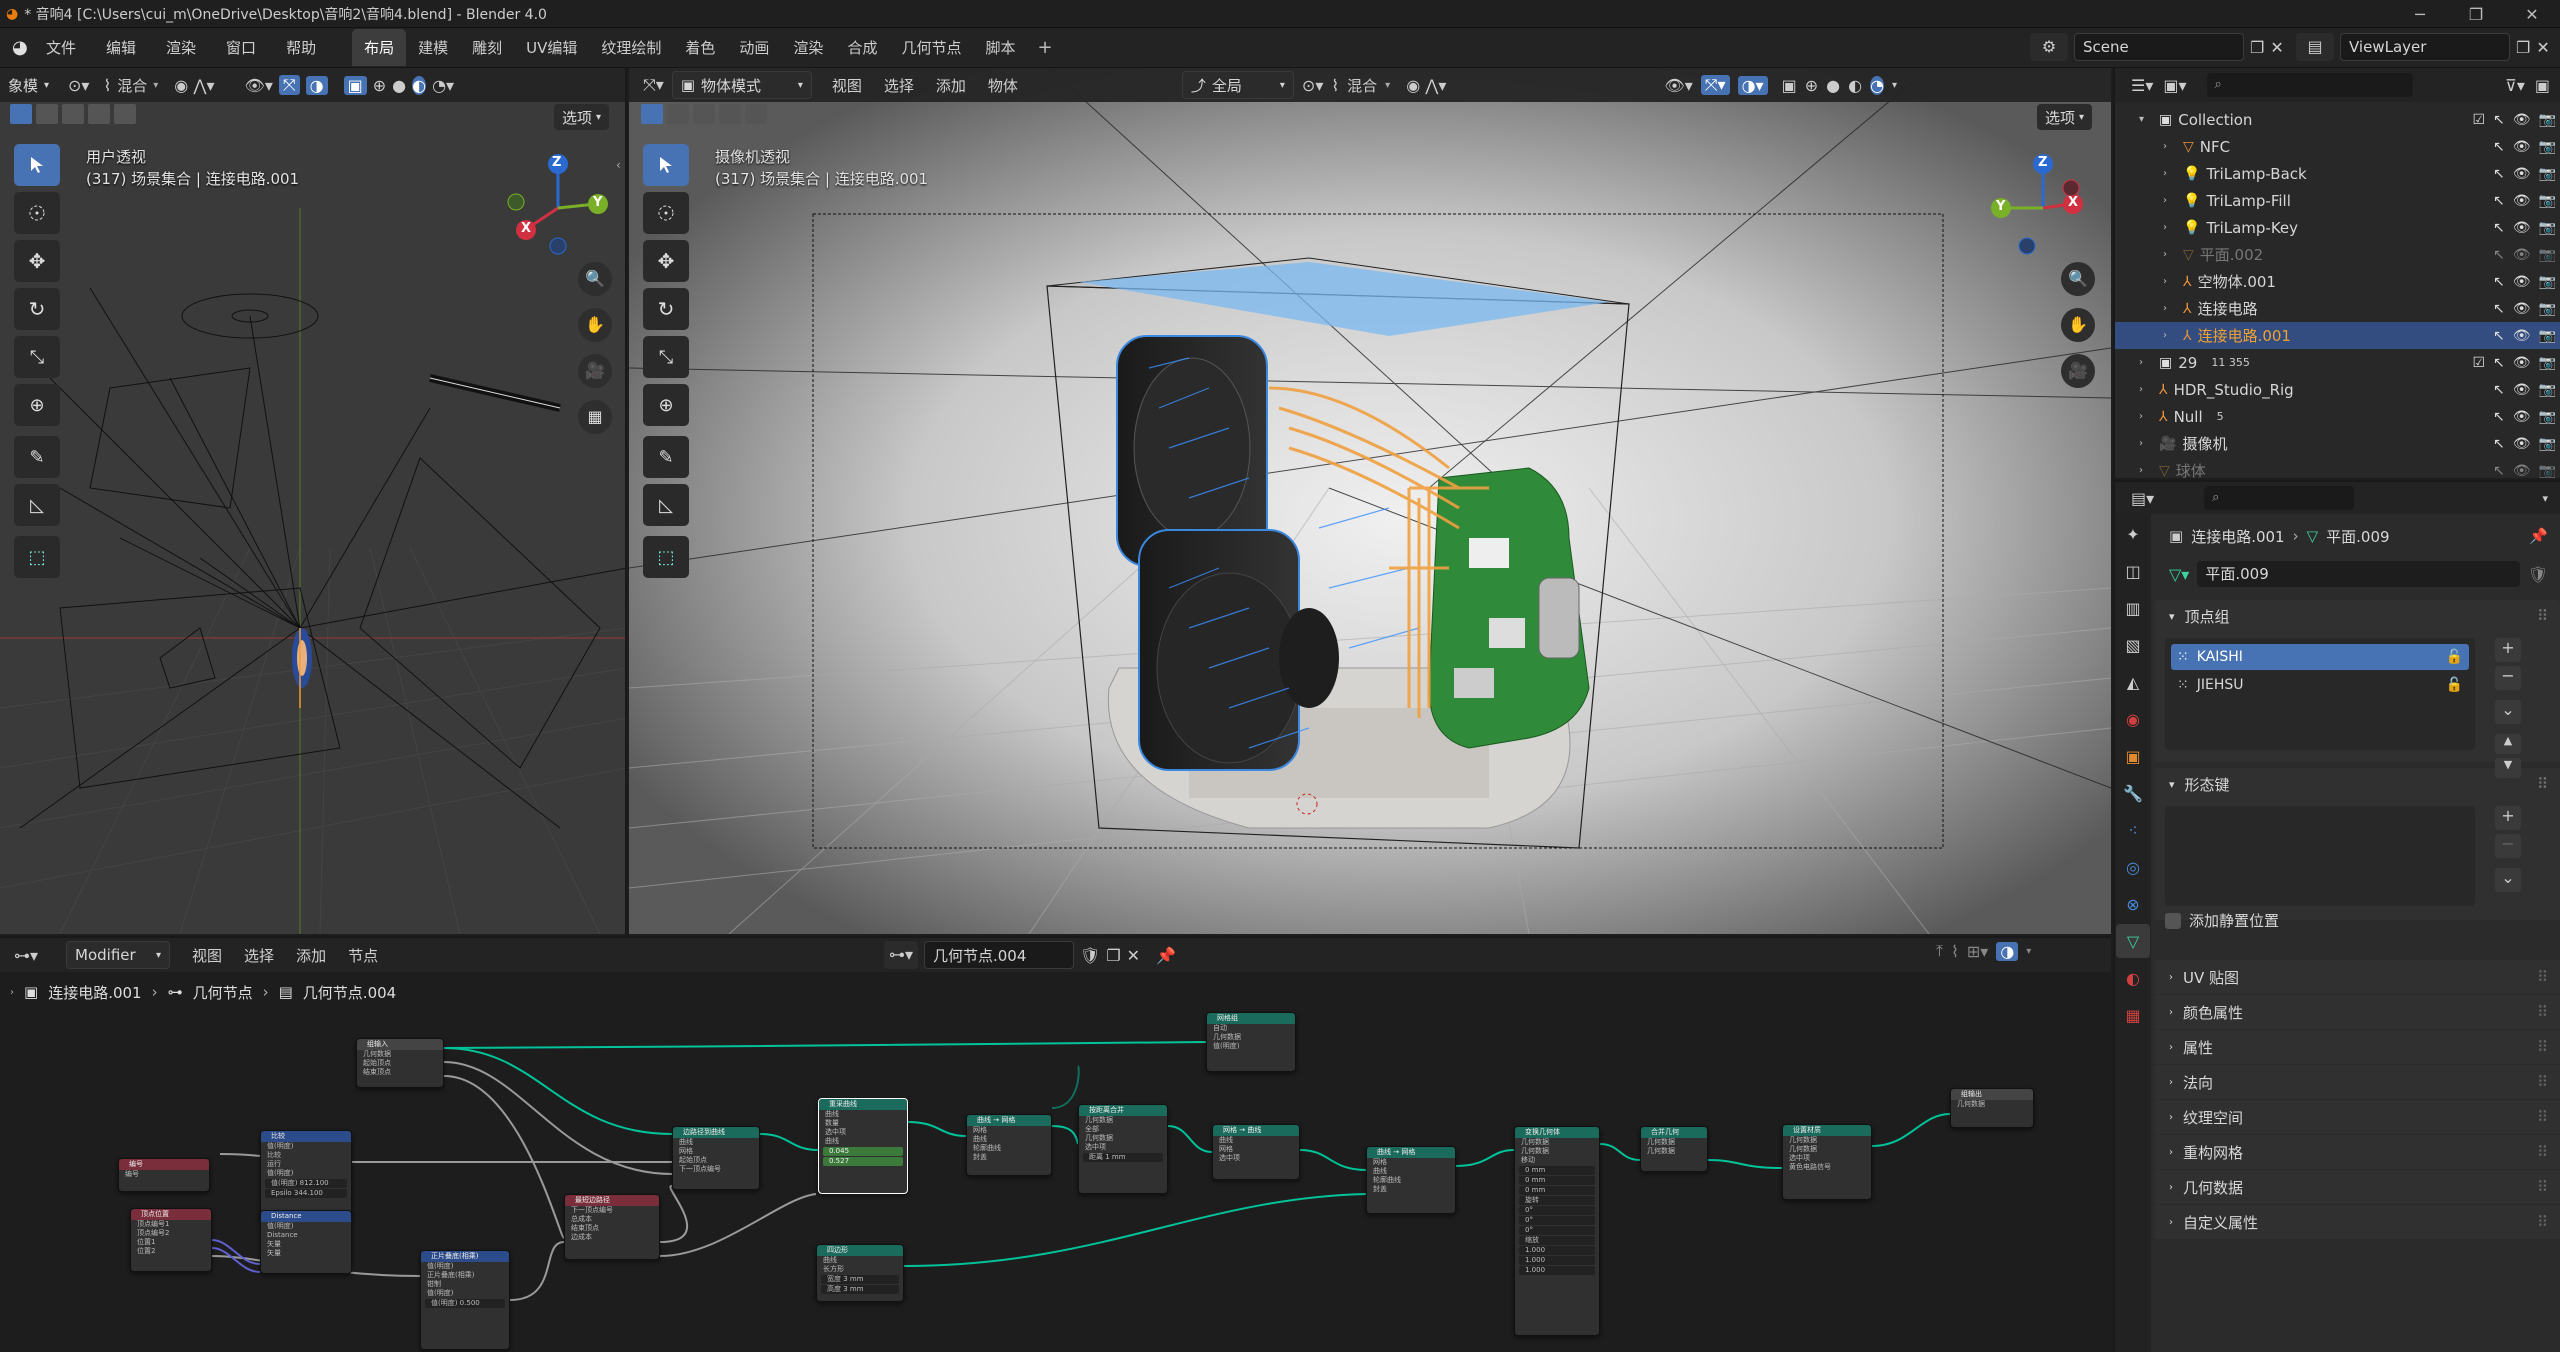 The image size is (2560, 1352). Describe the element at coordinates (1426, 85) in the screenshot. I see `proportional-edit-icon: ◉ ⋀▾` at that location.